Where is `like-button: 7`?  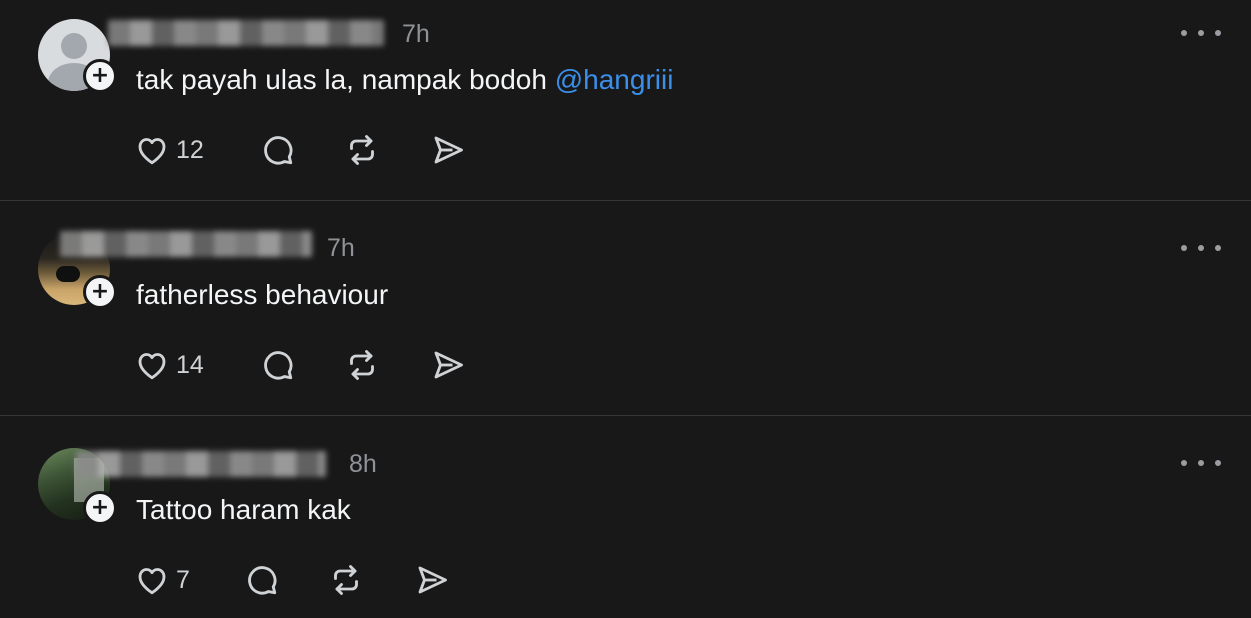
like-button: 7 is located at coordinates (162, 580).